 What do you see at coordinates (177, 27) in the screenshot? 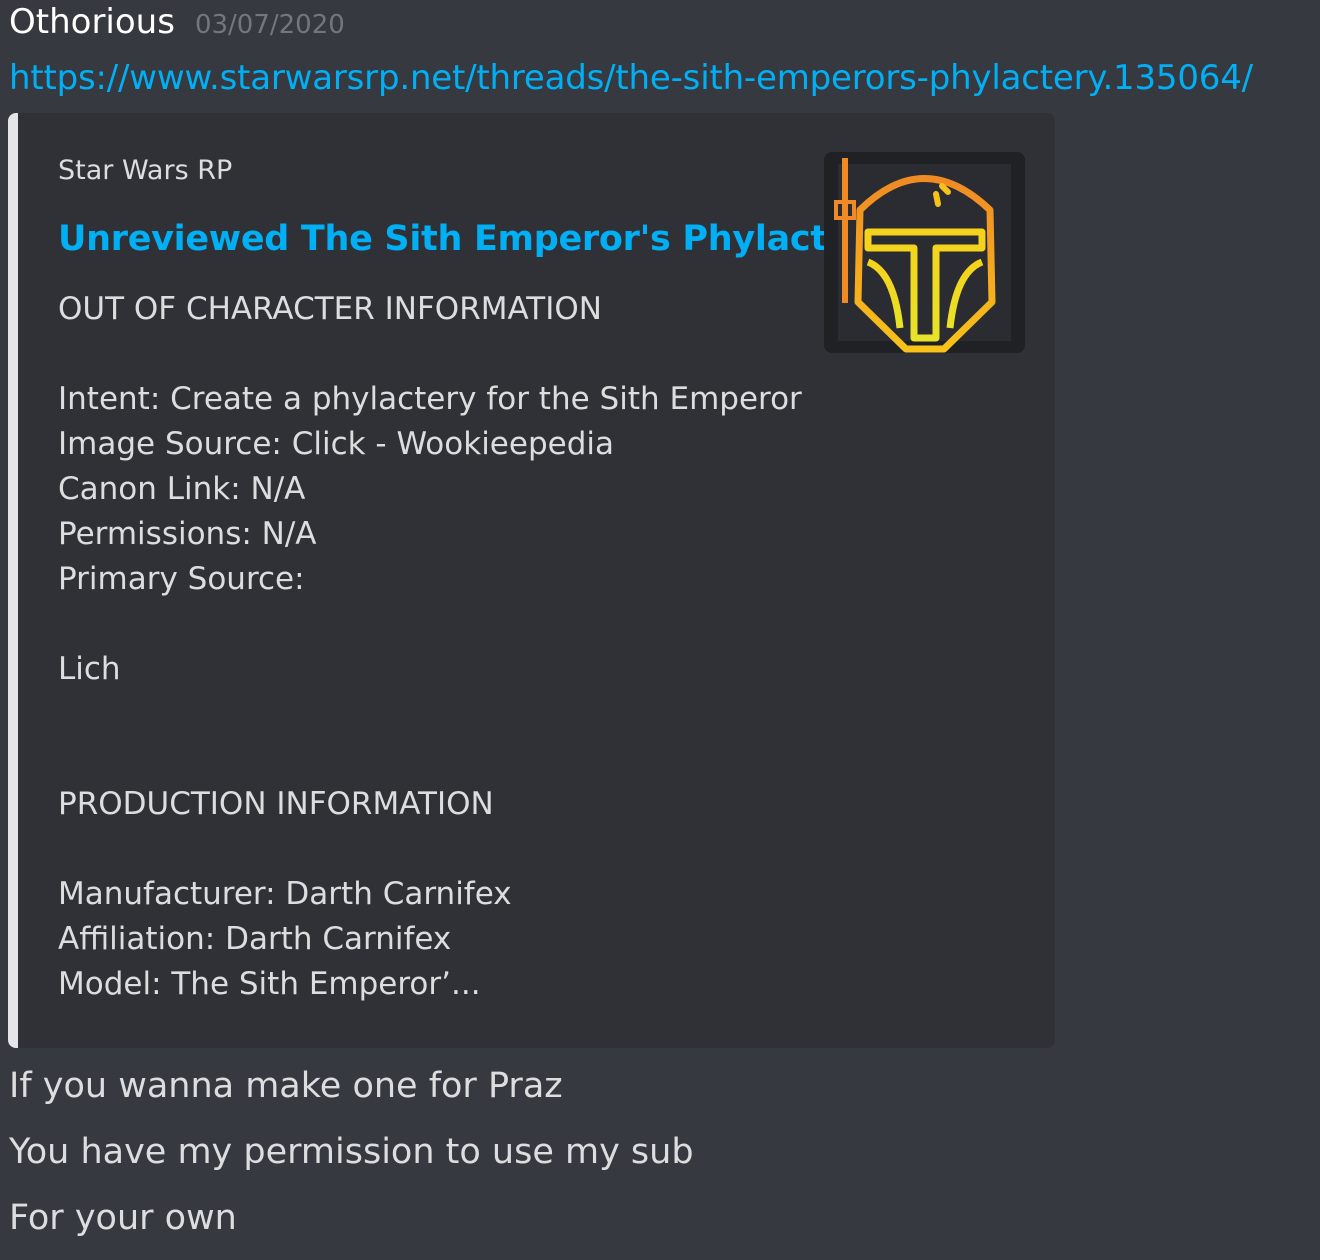
I see `message-header: Othorious 03/07/2020` at bounding box center [177, 27].